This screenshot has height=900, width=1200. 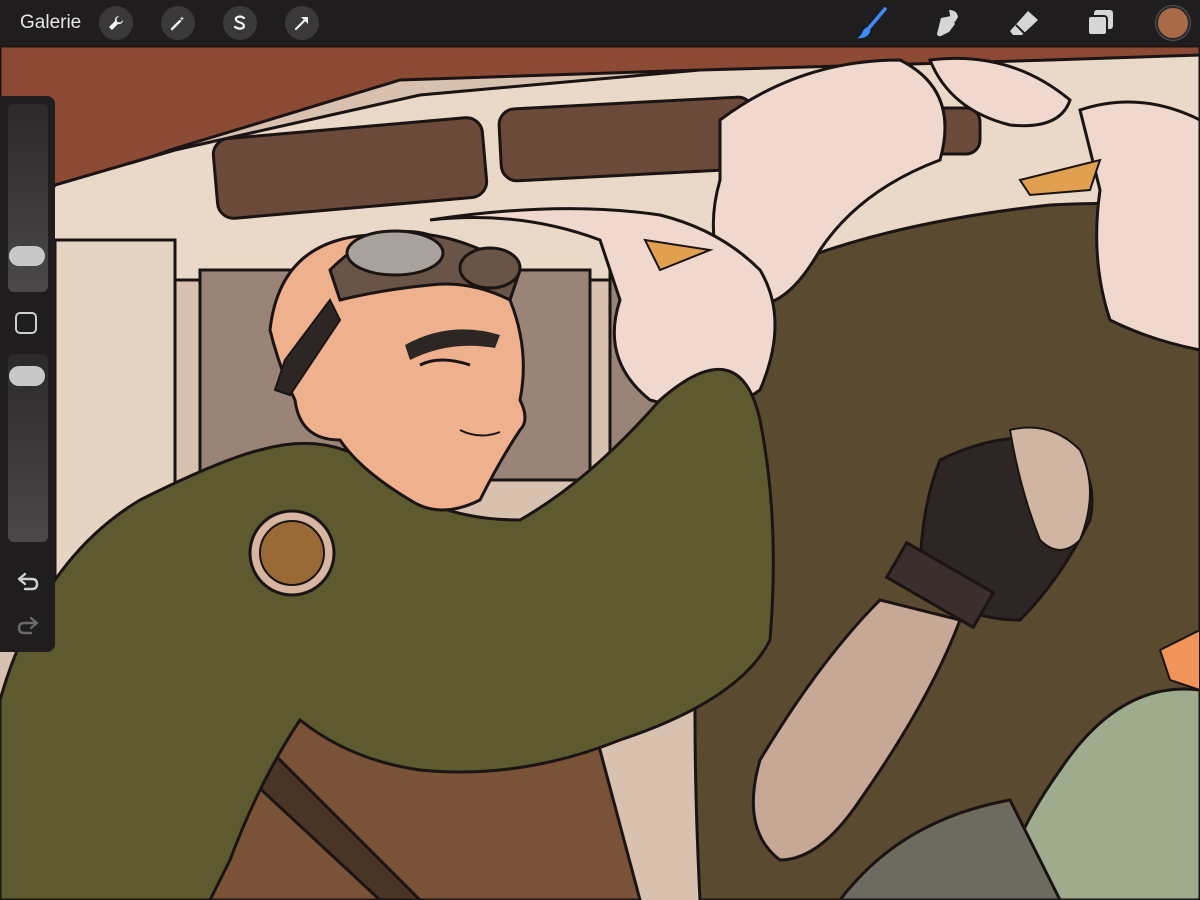 What do you see at coordinates (292, 553) in the screenshot?
I see `cloak-brooch` at bounding box center [292, 553].